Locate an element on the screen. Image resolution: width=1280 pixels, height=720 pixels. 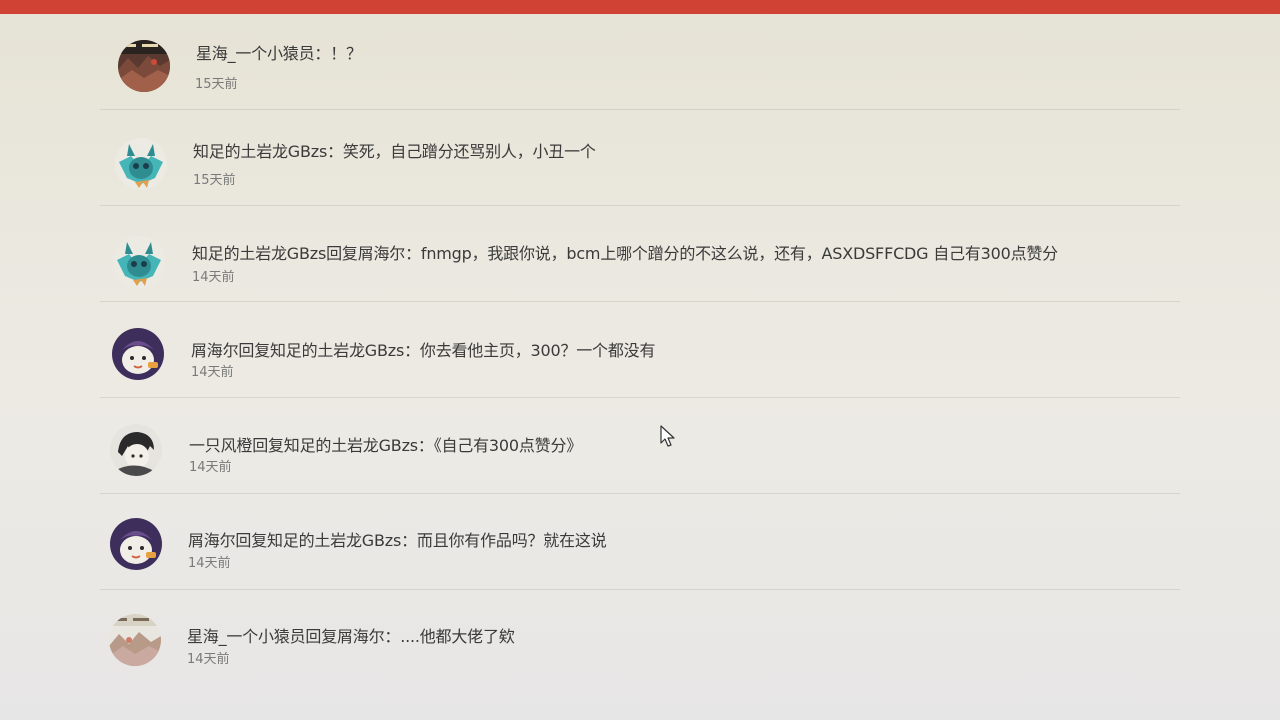
comment-text: 星海_一个小猿员回复屑海尔：....他都大佬了欸 is located at coordinates (351, 636).